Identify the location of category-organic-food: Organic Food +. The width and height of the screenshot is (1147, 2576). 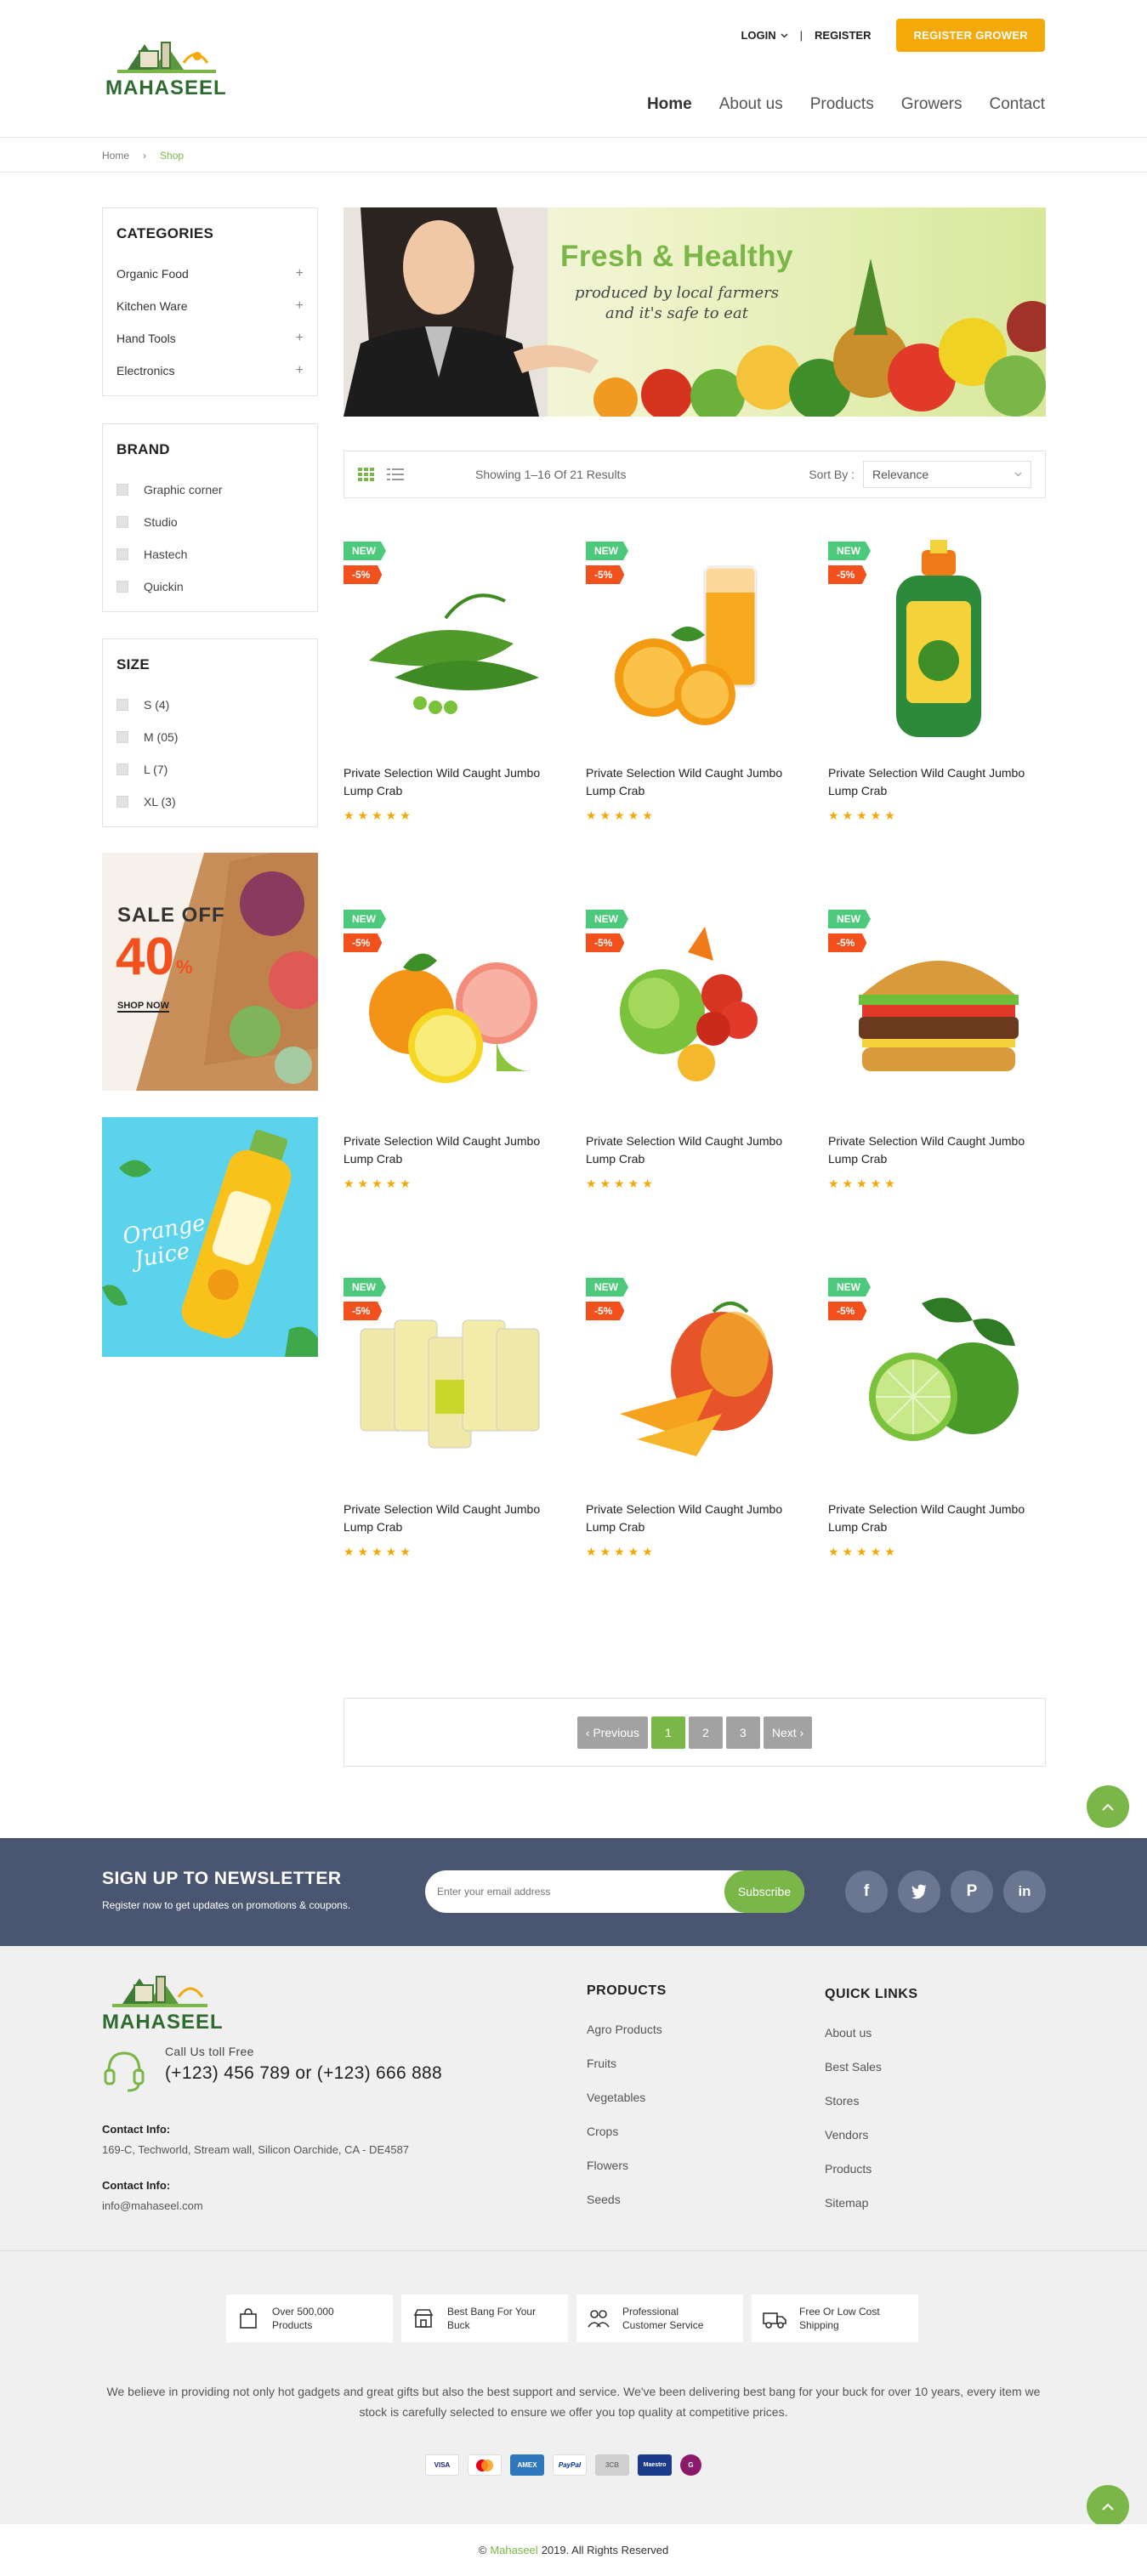
(210, 274).